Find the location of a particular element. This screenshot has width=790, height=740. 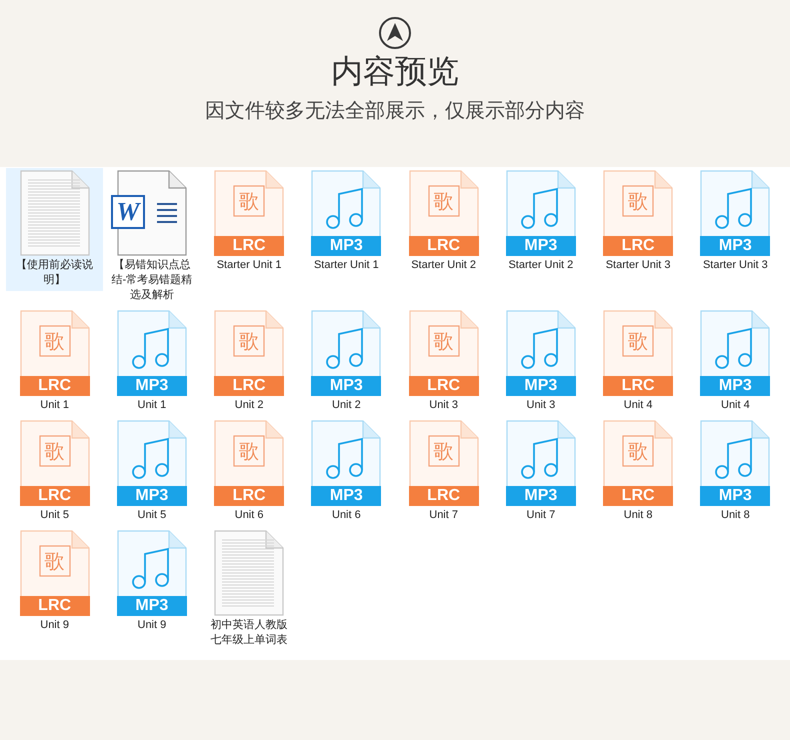

file-item: MP3 Unit 5 is located at coordinates (151, 472).